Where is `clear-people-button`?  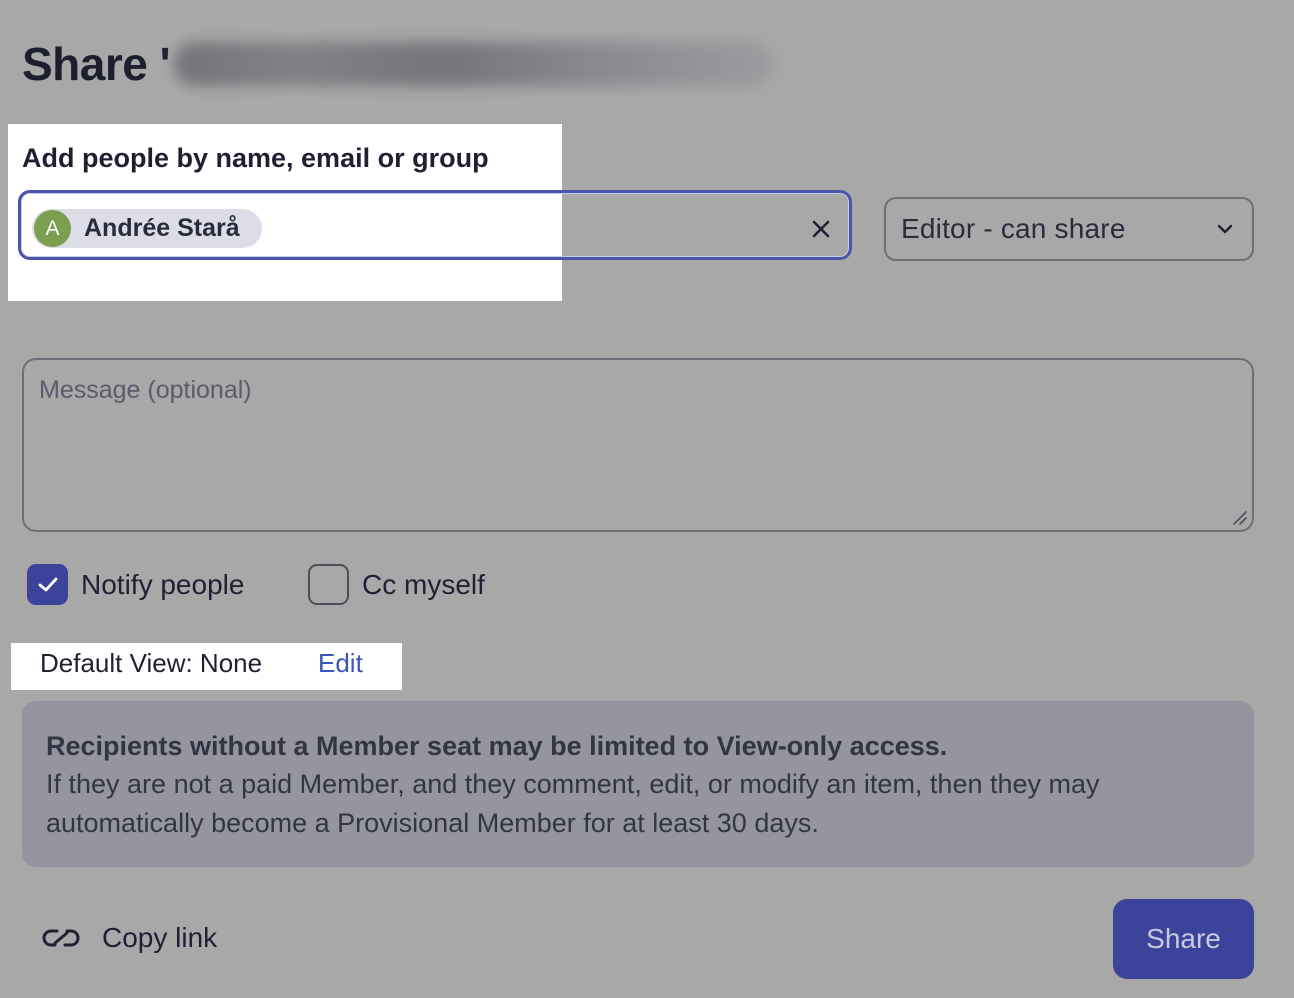
clear-people-button is located at coordinates (821, 229).